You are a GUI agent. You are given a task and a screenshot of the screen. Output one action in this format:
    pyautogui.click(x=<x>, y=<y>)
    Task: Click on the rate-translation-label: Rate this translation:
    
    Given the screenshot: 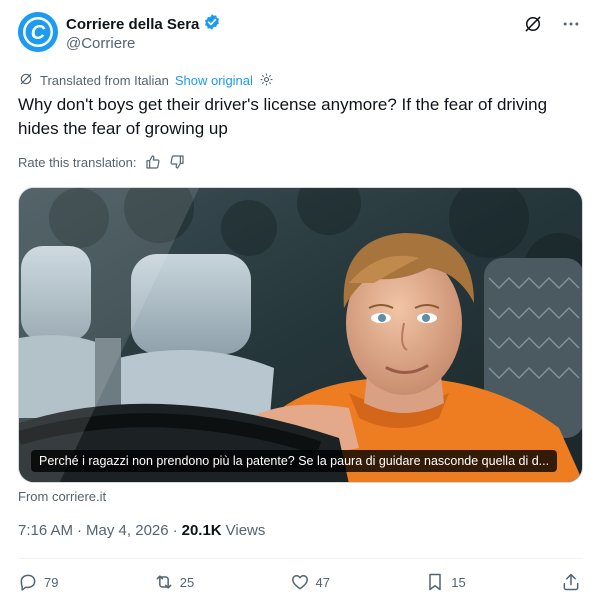 What is the action you would take?
    pyautogui.click(x=77, y=162)
    